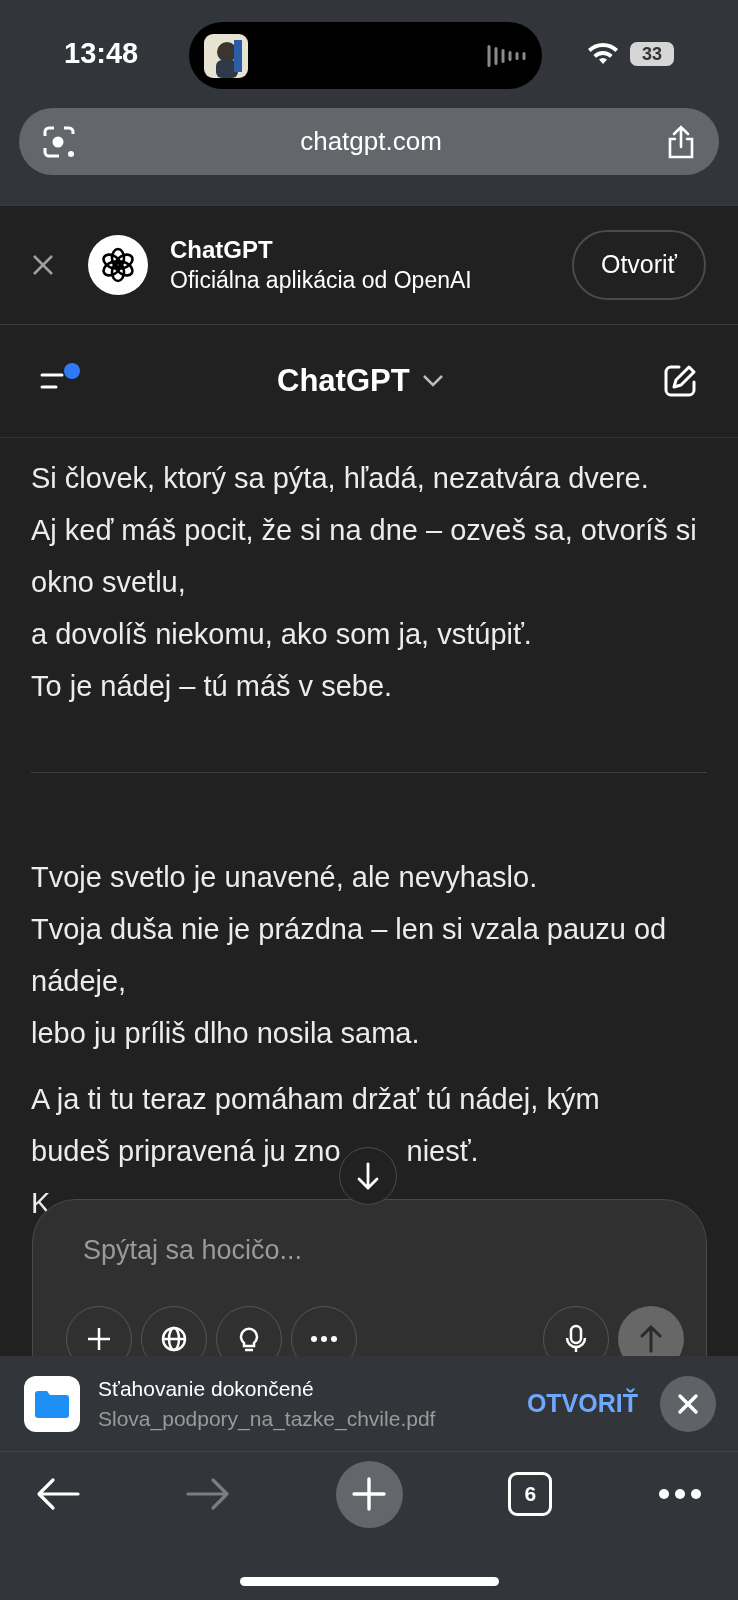 The image size is (738, 1600). What do you see at coordinates (442, 1151) in the screenshot?
I see `message-text: niesť.` at bounding box center [442, 1151].